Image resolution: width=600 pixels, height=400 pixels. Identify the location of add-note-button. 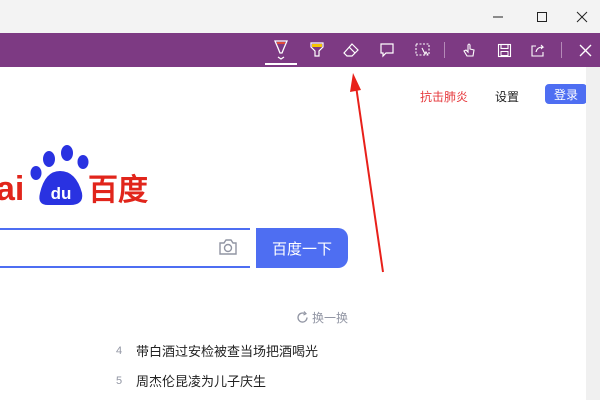
(387, 50).